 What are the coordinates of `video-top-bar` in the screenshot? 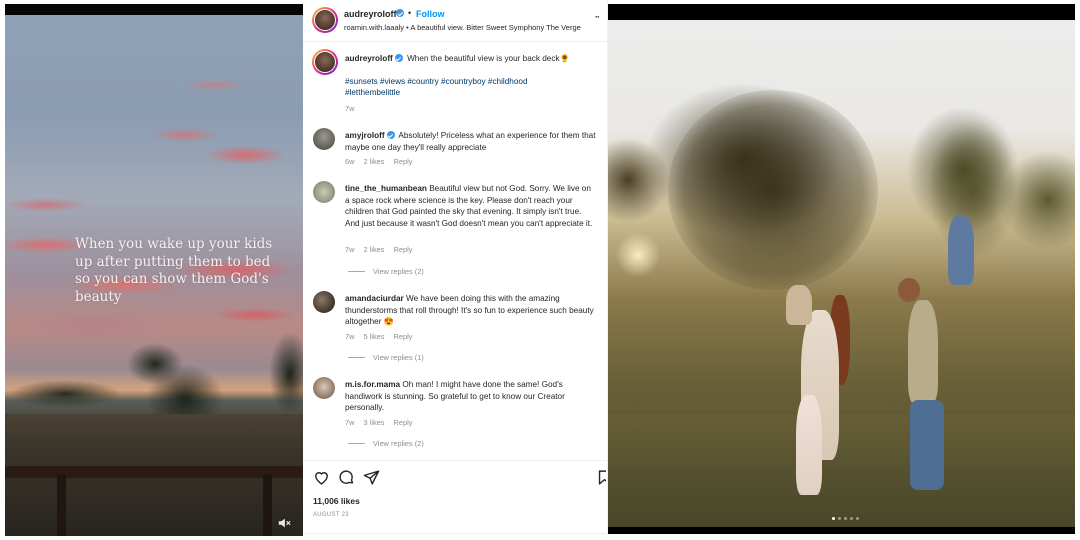 It's located at (154, 9).